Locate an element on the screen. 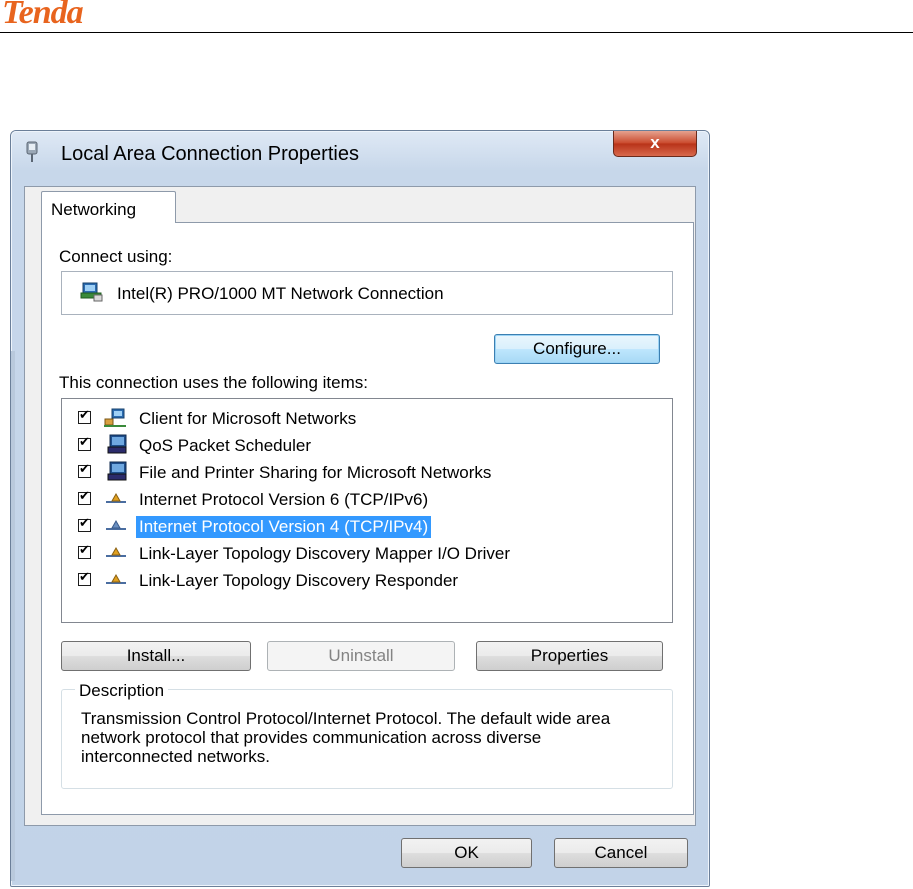  description-legend: Description is located at coordinates (122, 691).